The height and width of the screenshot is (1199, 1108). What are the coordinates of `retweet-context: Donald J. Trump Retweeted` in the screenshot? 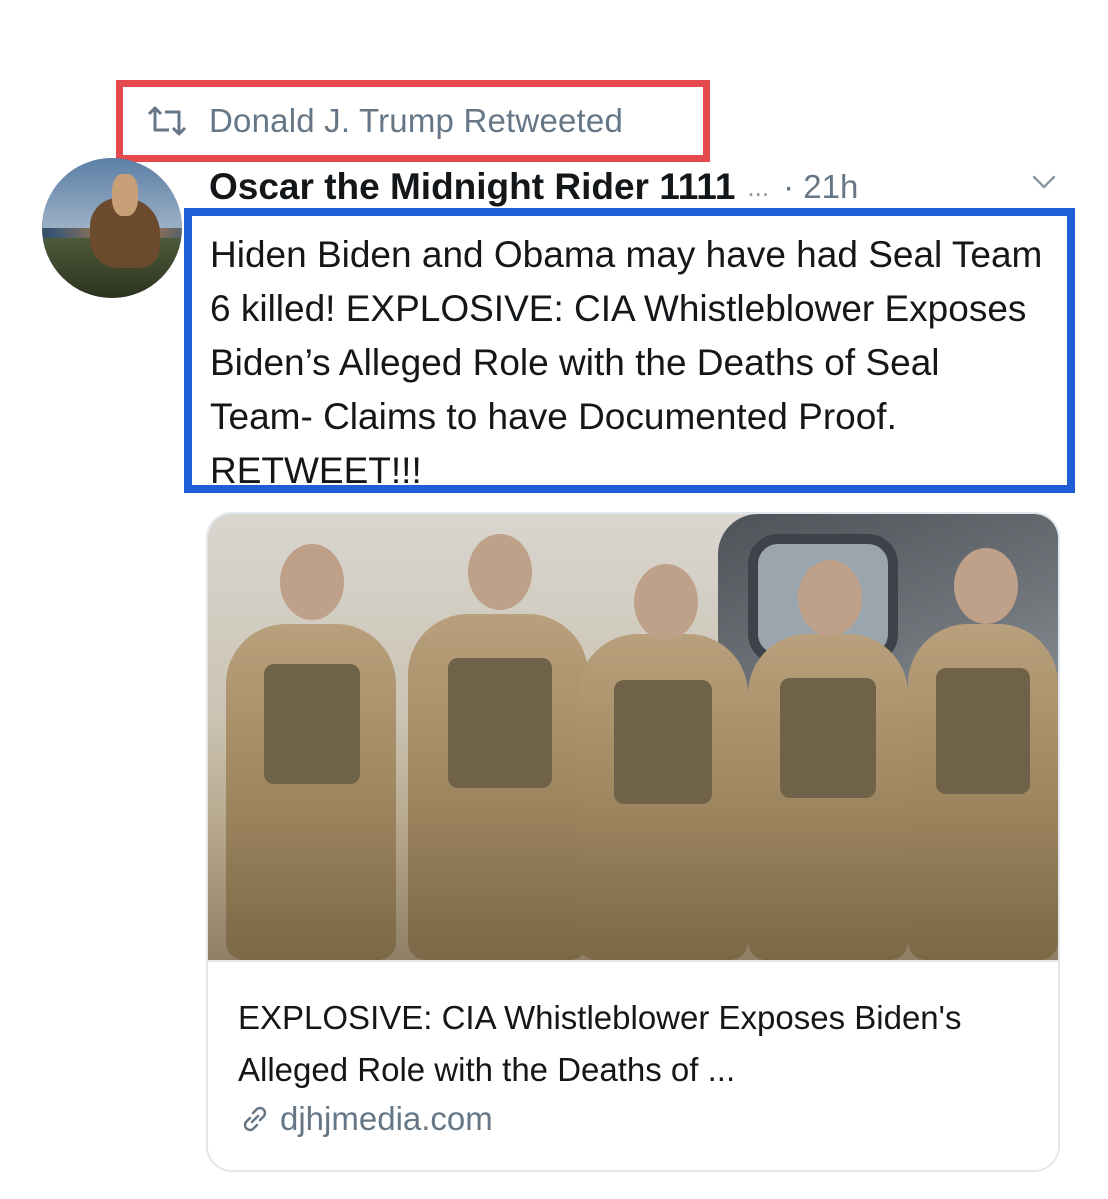 It's located at (413, 121).